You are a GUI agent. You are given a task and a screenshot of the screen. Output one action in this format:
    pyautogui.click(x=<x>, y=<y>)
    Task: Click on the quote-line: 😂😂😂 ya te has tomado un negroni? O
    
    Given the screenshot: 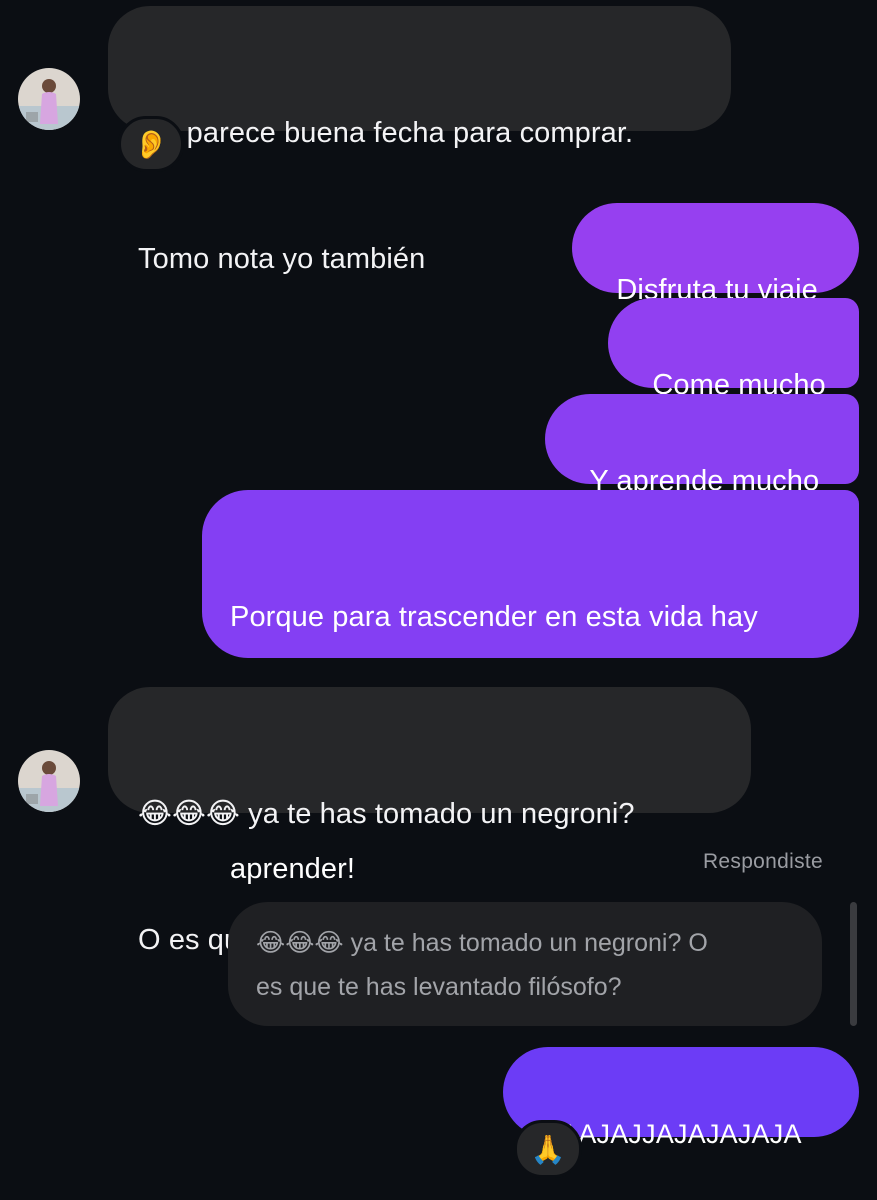 What is the action you would take?
    pyautogui.click(x=527, y=943)
    